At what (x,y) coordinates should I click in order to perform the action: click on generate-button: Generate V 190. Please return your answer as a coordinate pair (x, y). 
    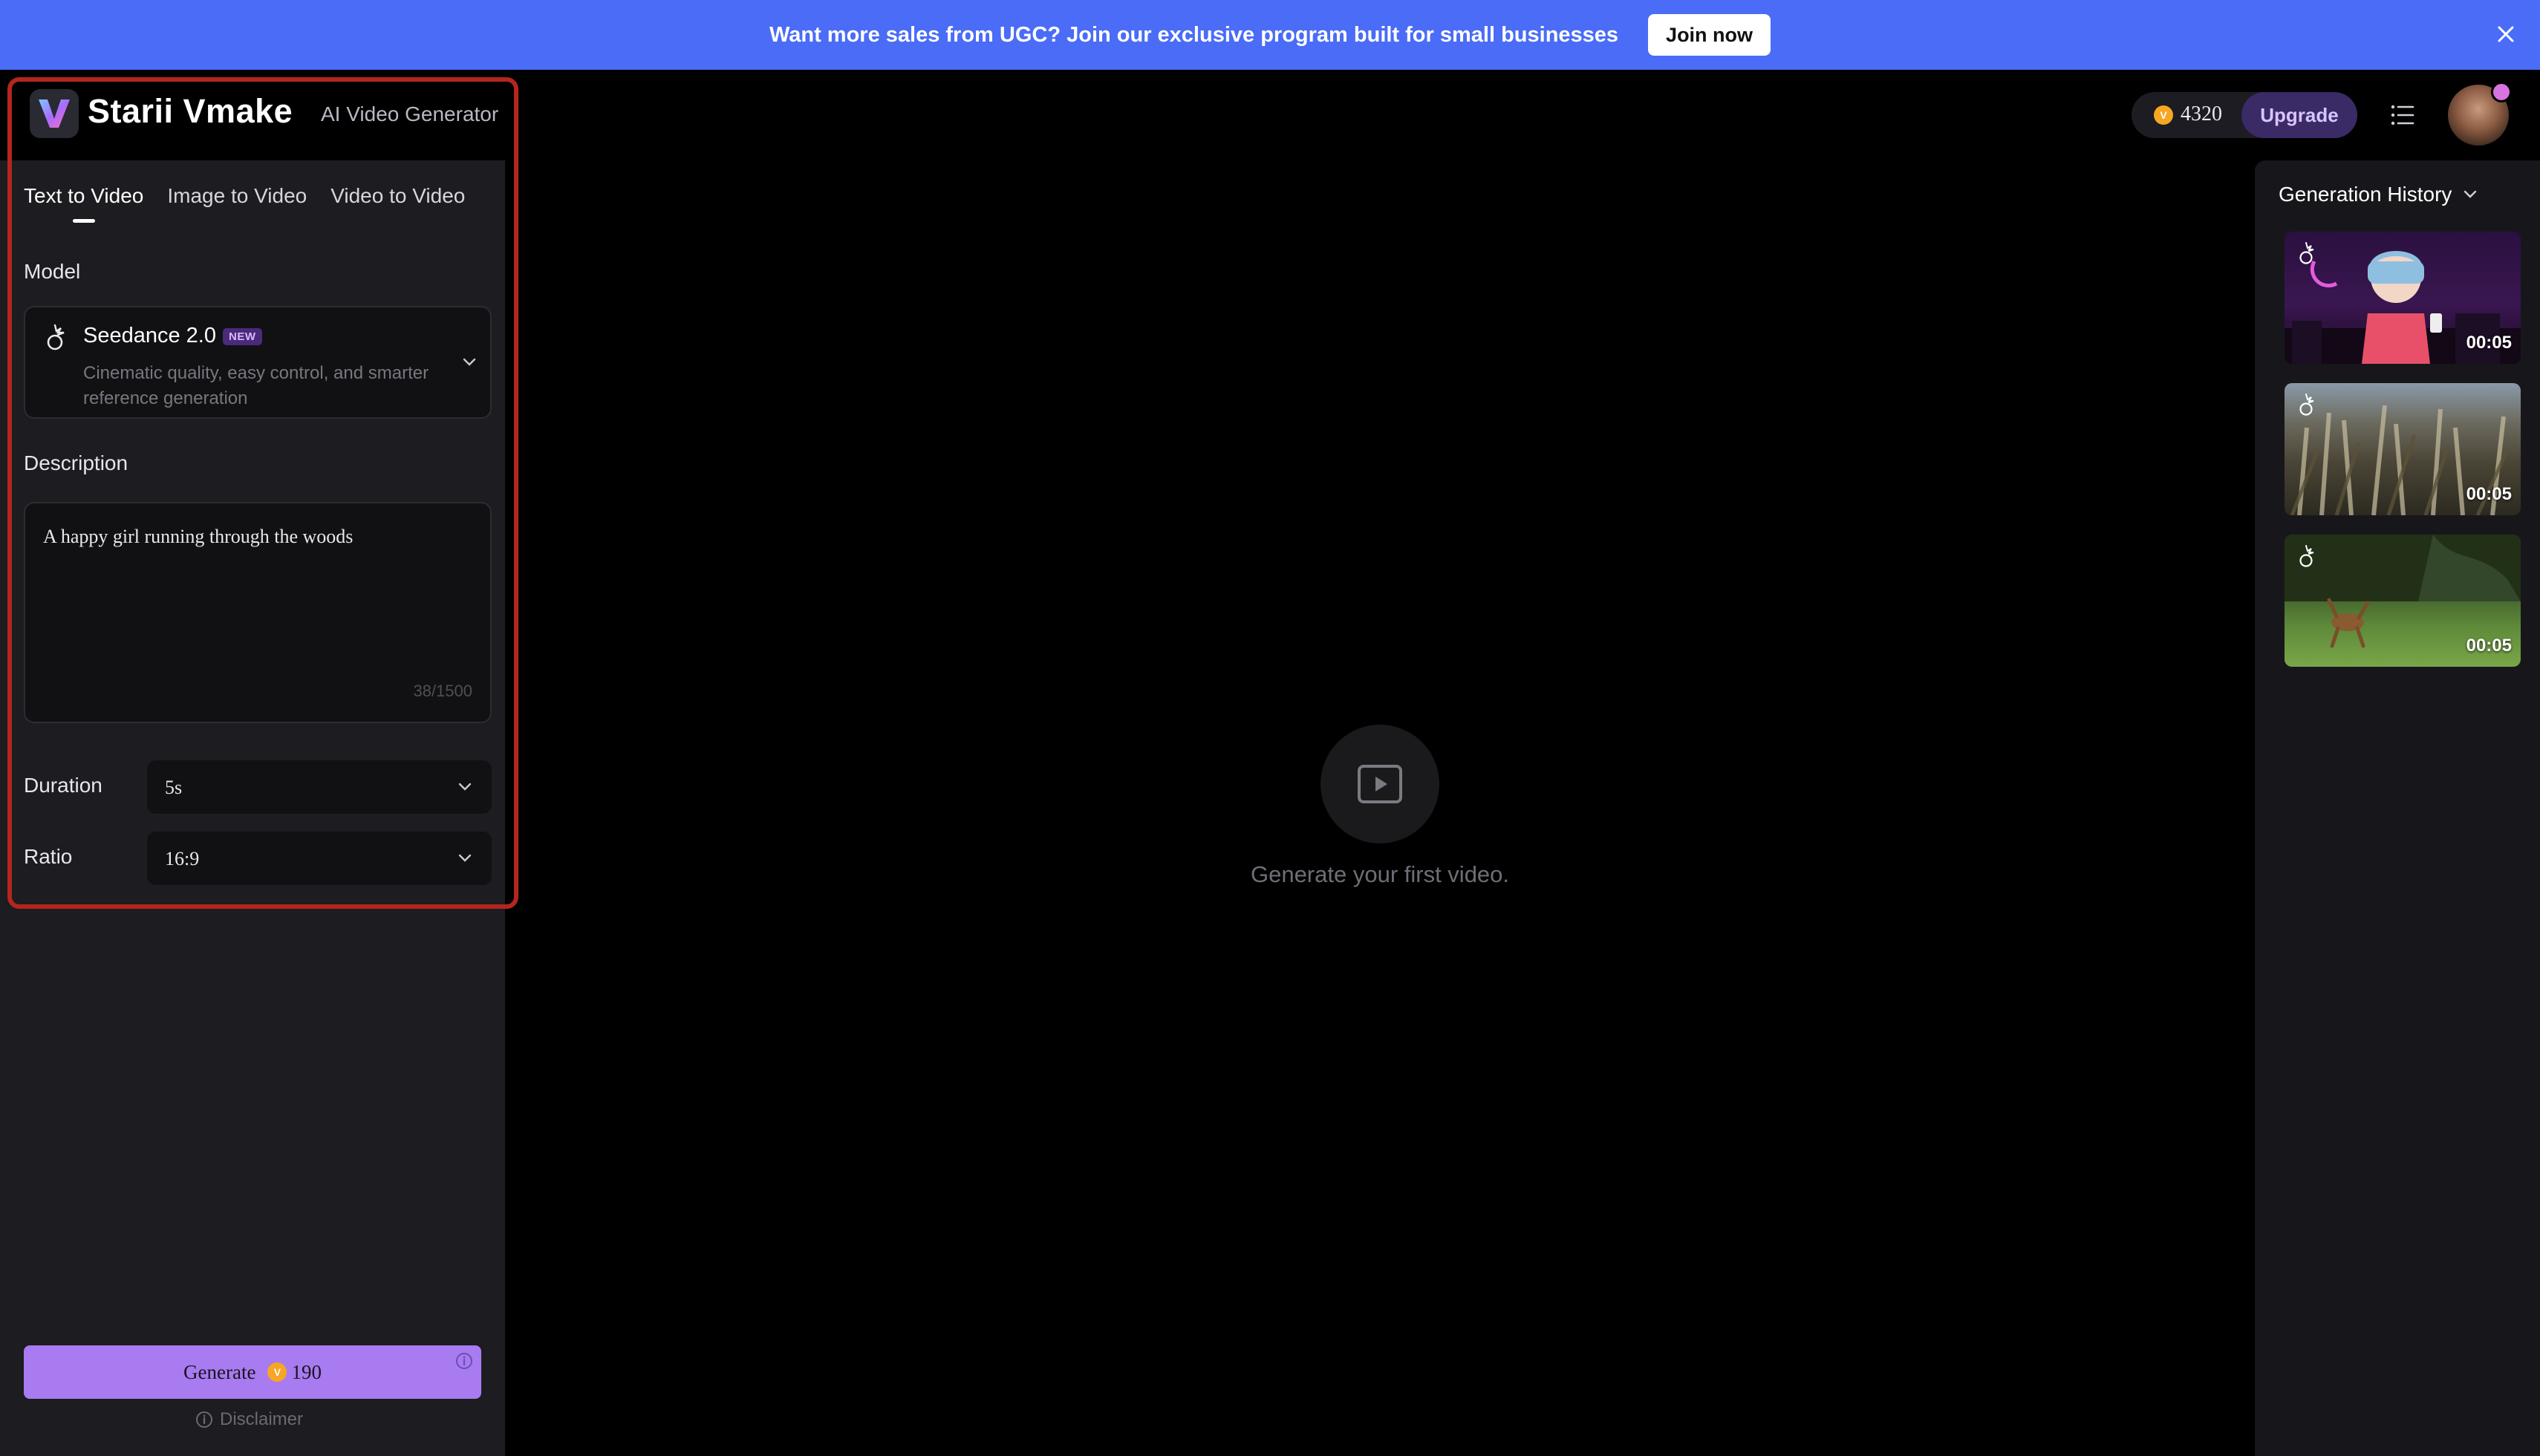
    Looking at the image, I should click on (252, 1372).